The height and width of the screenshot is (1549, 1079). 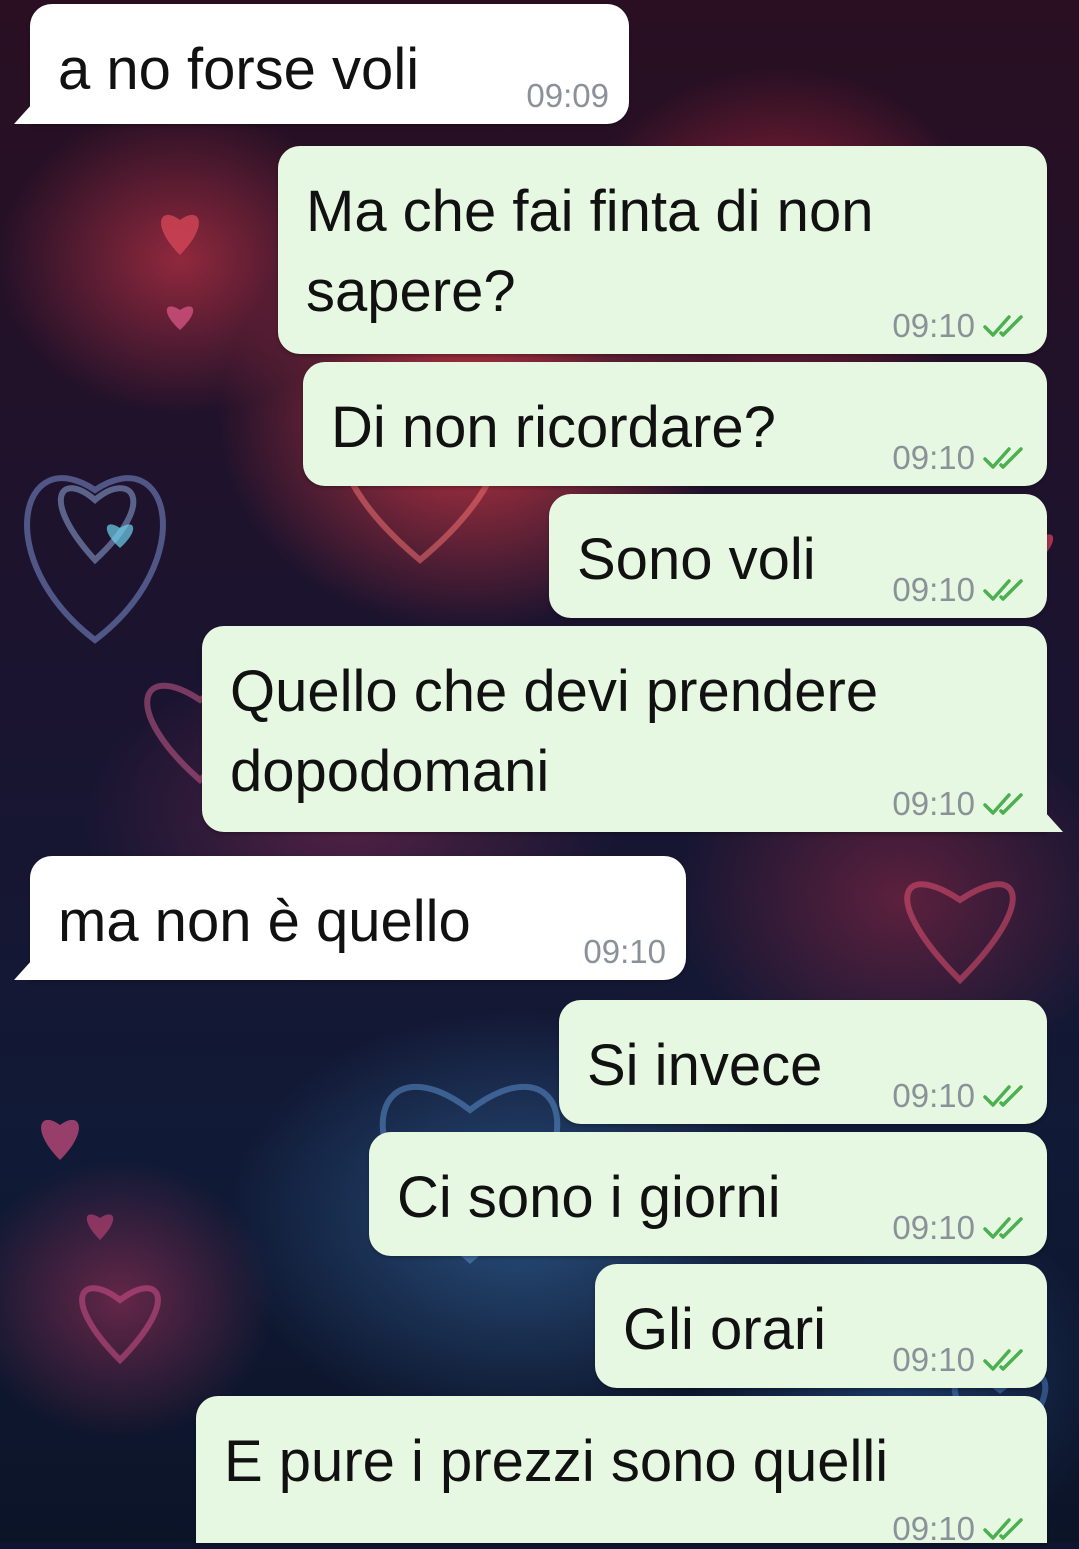 I want to click on message-bubble-outgoing: Di non ricordare? 09:10, so click(x=675, y=424).